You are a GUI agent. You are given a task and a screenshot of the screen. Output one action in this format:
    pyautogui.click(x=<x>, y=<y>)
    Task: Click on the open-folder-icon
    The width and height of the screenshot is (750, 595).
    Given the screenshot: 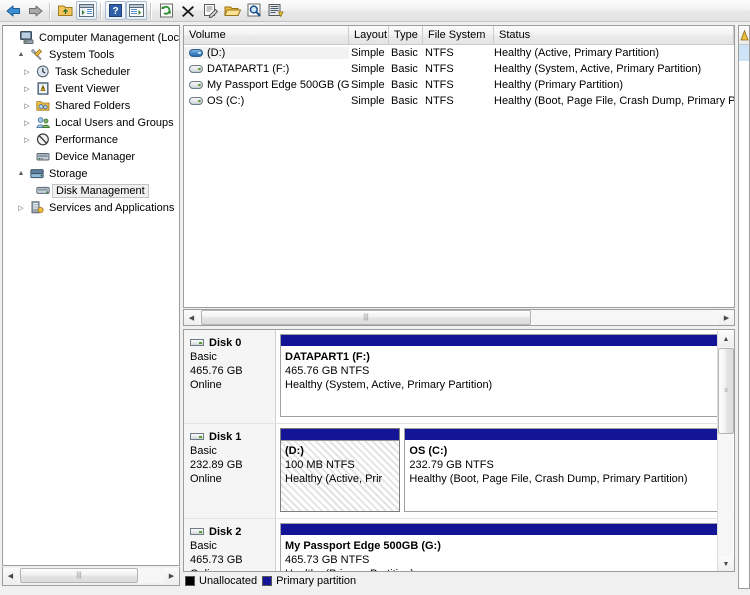 What is the action you would take?
    pyautogui.click(x=232, y=11)
    